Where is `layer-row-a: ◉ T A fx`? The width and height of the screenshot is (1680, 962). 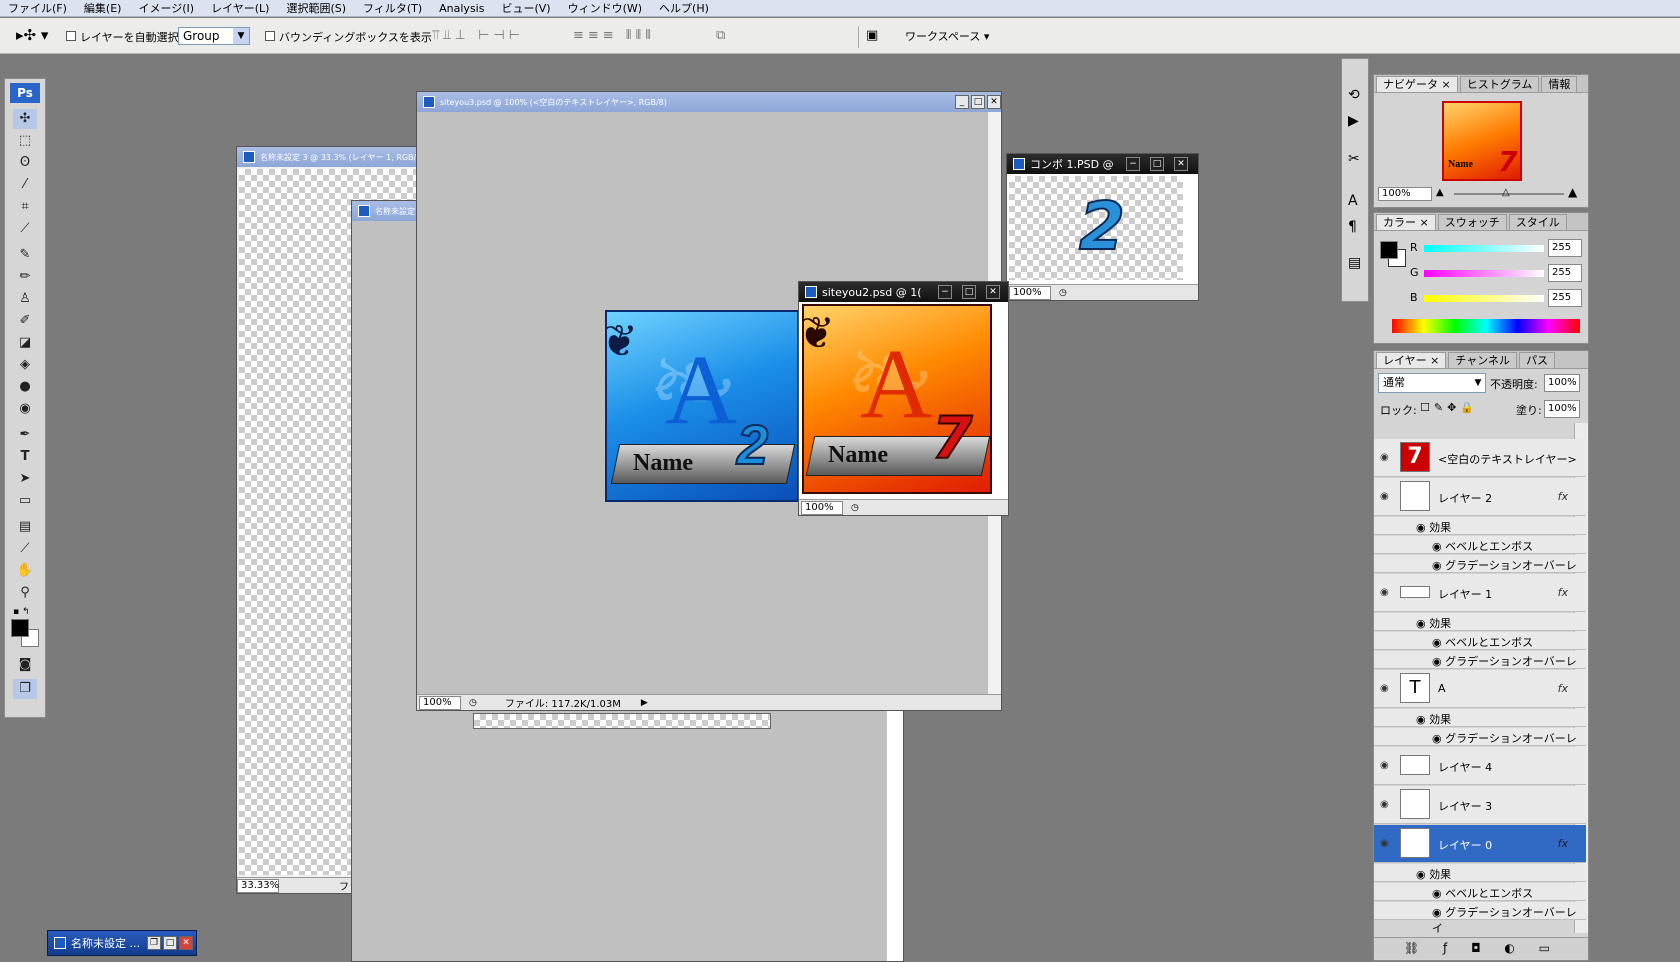 layer-row-a: ◉ T A fx is located at coordinates (1480, 689).